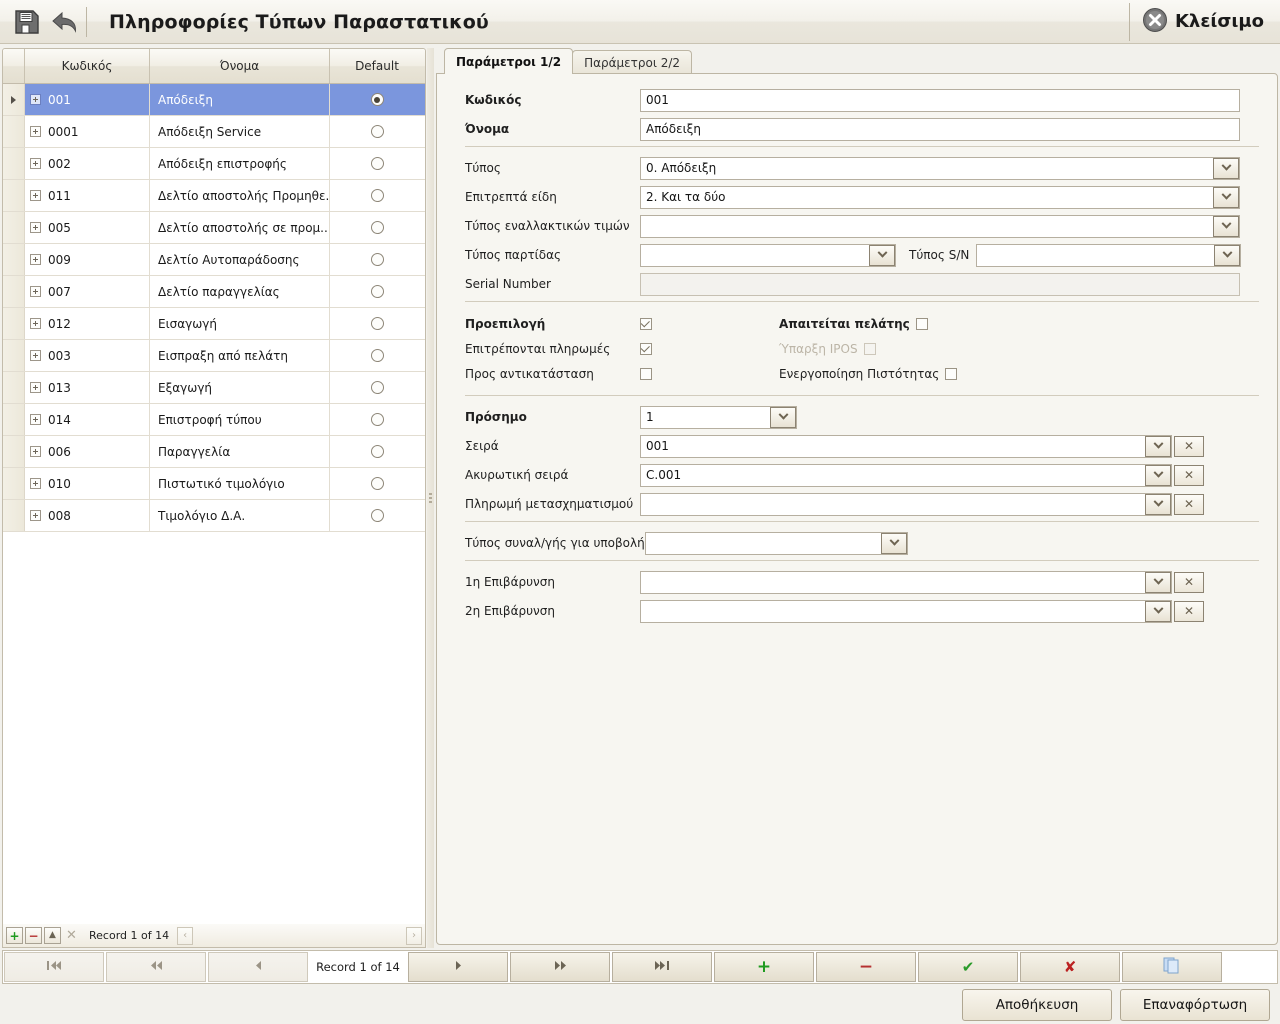 The width and height of the screenshot is (1280, 1024). Describe the element at coordinates (214, 100) in the screenshot. I see `table-row: 001 Απόδειξη` at that location.